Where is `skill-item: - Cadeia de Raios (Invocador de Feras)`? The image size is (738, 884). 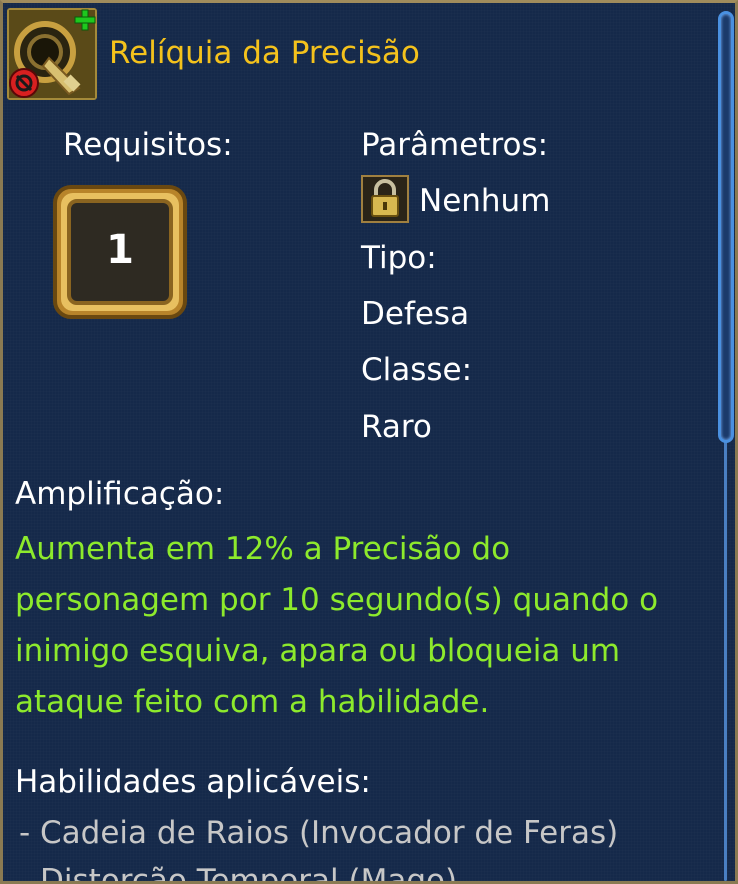 skill-item: - Cadeia de Raios (Invocador de Feras) is located at coordinates (319, 833).